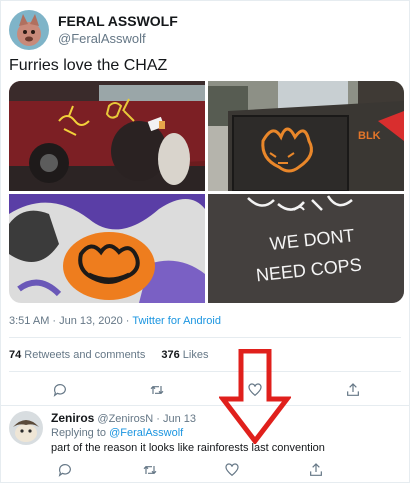 The width and height of the screenshot is (410, 483). What do you see at coordinates (306, 248) in the screenshot?
I see `graffiti-sign-photo: WE DONT NEED COPS` at bounding box center [306, 248].